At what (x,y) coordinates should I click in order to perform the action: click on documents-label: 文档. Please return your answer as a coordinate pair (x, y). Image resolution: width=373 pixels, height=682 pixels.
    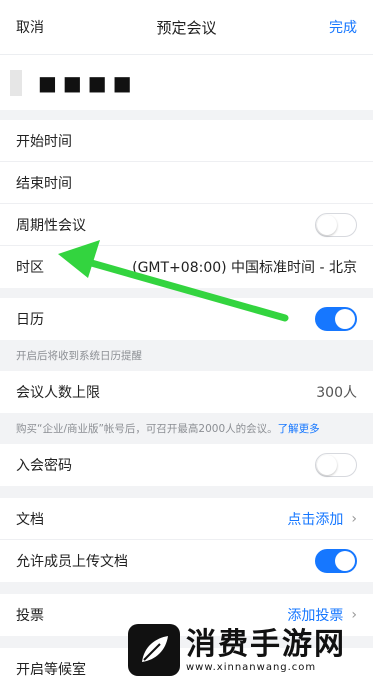
    Looking at the image, I should click on (30, 519).